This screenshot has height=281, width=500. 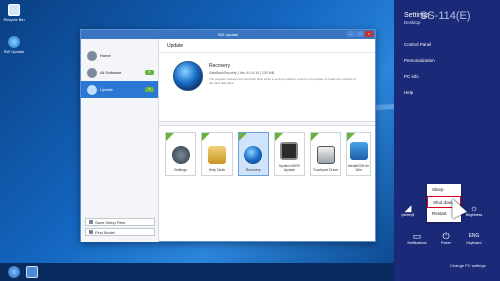 What do you see at coordinates (105, 55) in the screenshot?
I see `sidebar-item-label: Home` at bounding box center [105, 55].